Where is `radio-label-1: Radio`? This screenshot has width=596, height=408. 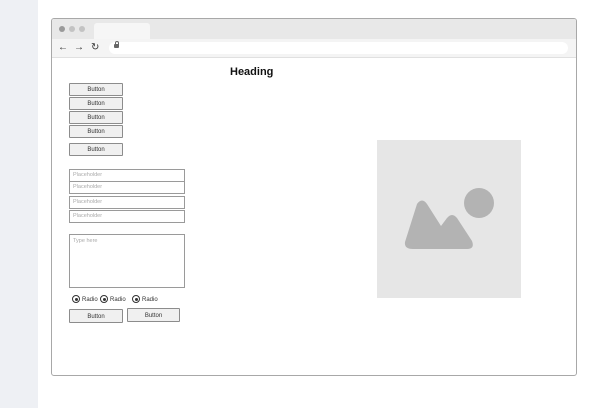
radio-label-1: Radio is located at coordinates (90, 300).